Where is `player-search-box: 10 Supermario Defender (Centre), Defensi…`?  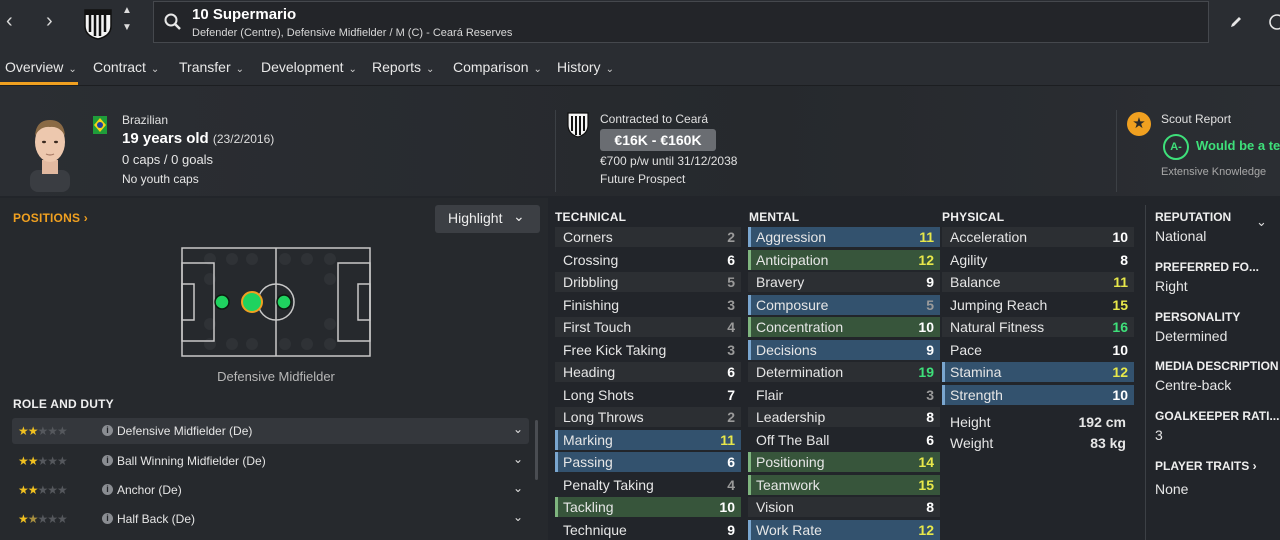 player-search-box: 10 Supermario Defender (Centre), Defensi… is located at coordinates (681, 22).